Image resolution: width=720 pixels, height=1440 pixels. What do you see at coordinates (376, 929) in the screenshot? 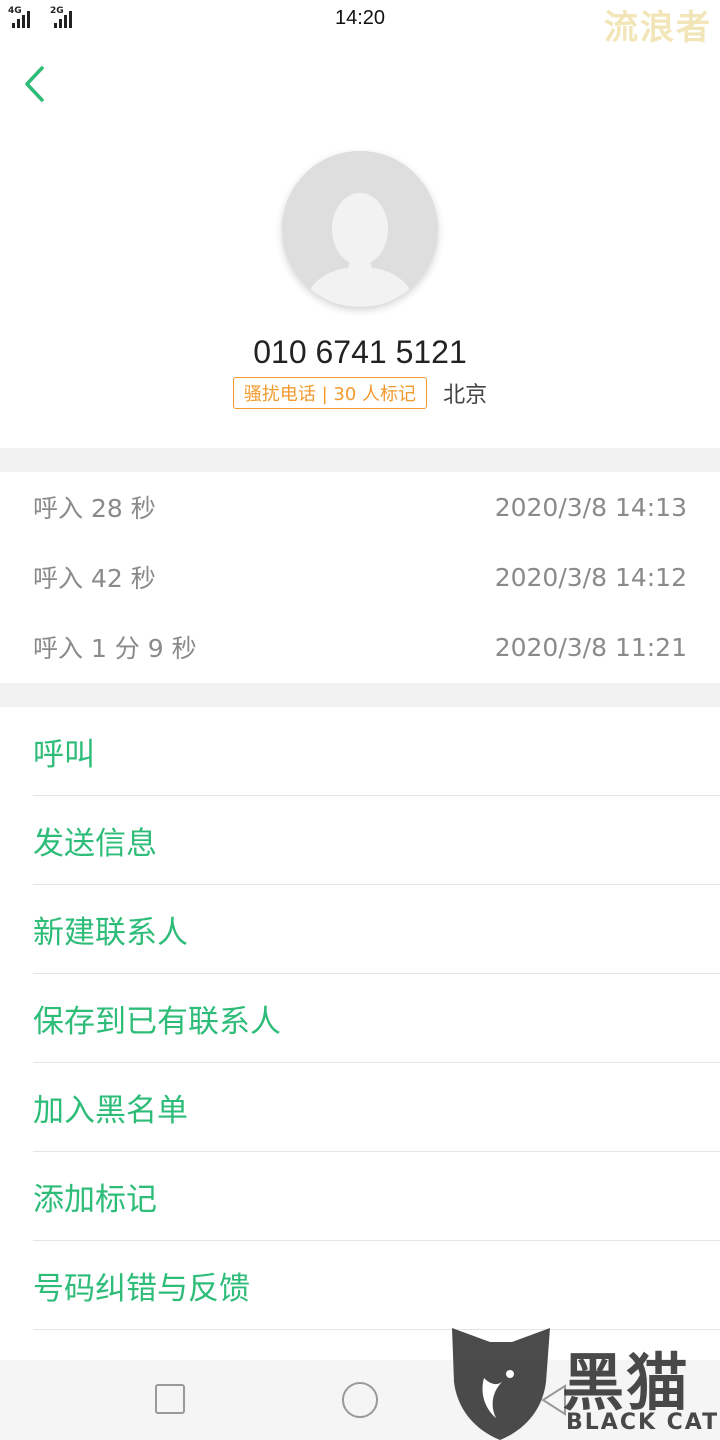
I see `new-contact-button: 新建联系人` at bounding box center [376, 929].